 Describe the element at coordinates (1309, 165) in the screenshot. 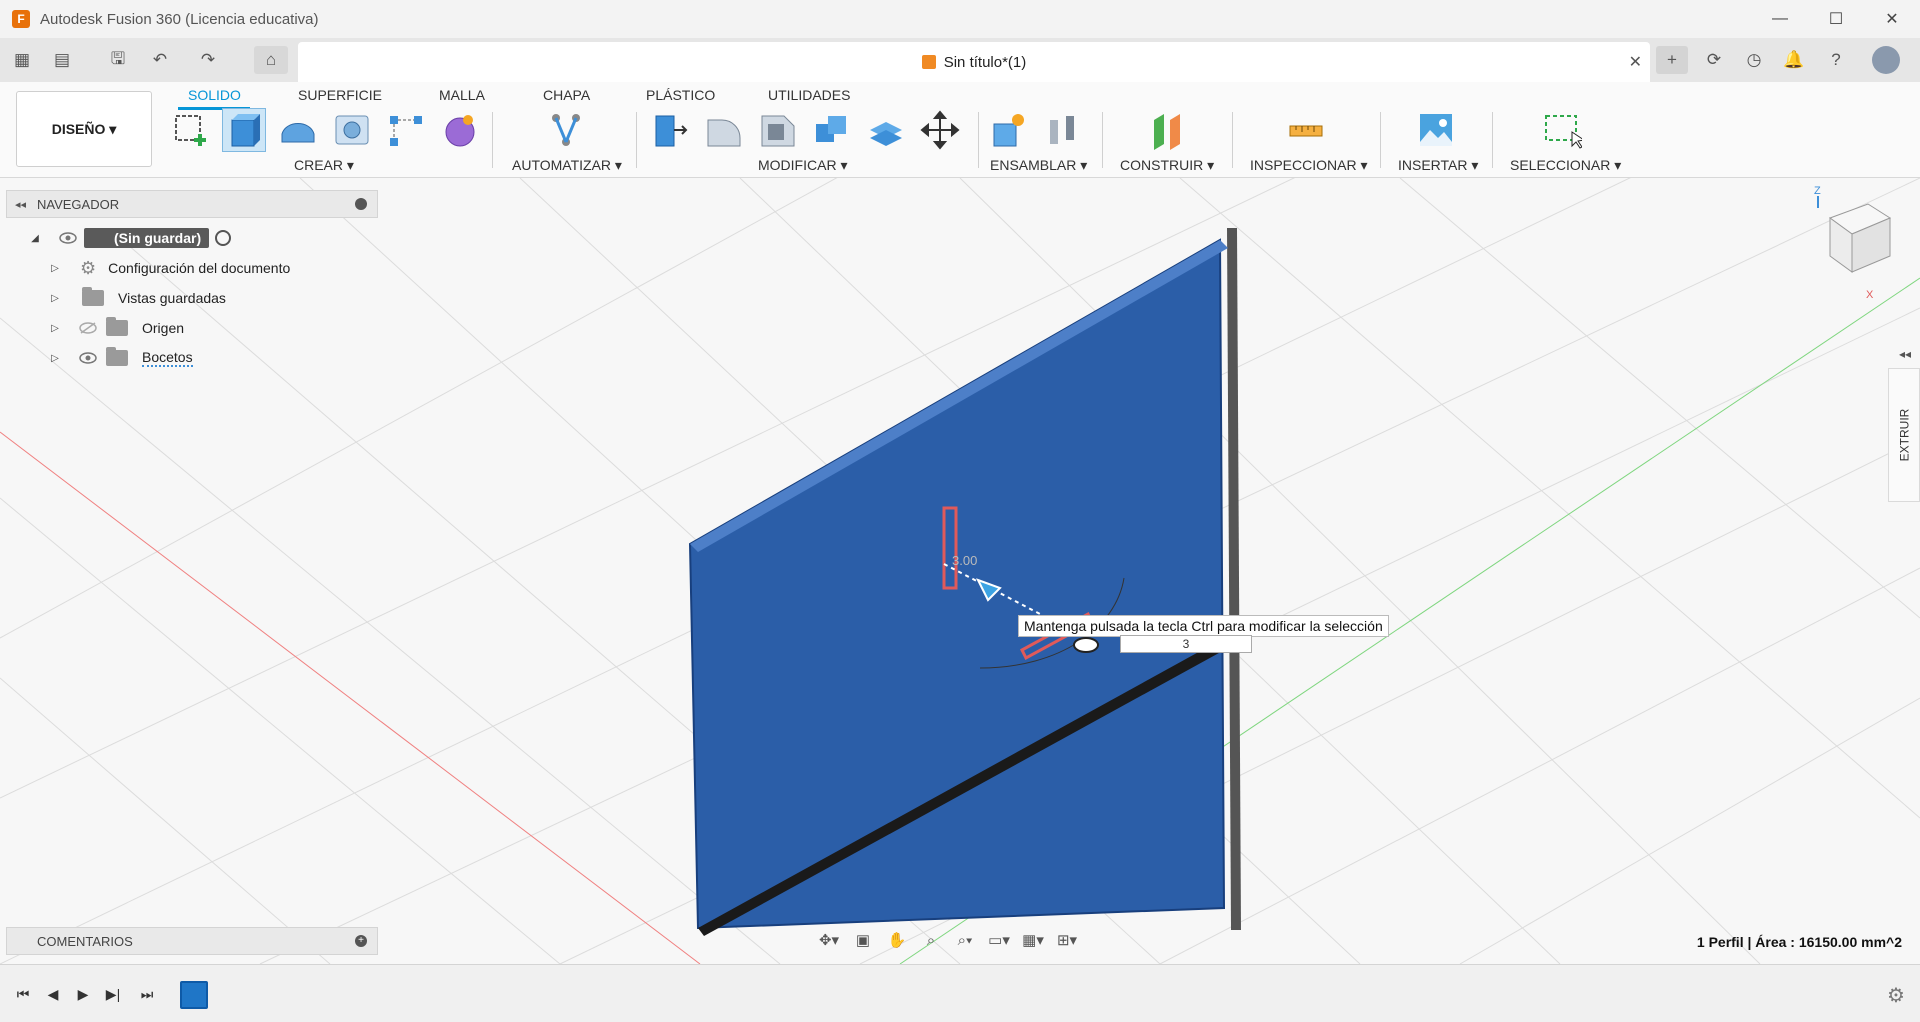

I see `group-inspeccionar: INSPECCIONAR ▾` at that location.